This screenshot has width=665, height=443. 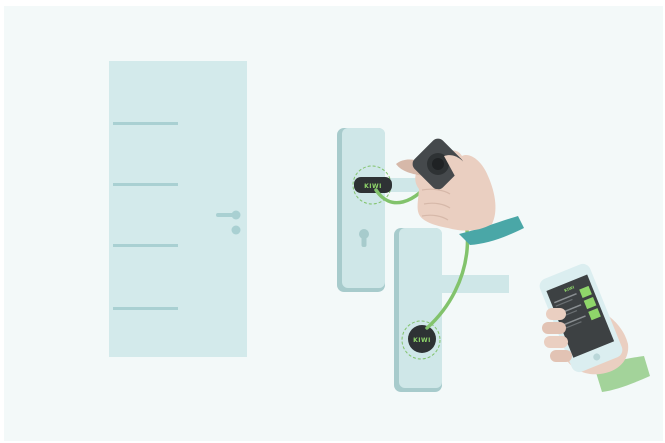 I want to click on hand-with-phone: KIWI, so click(x=594, y=327).